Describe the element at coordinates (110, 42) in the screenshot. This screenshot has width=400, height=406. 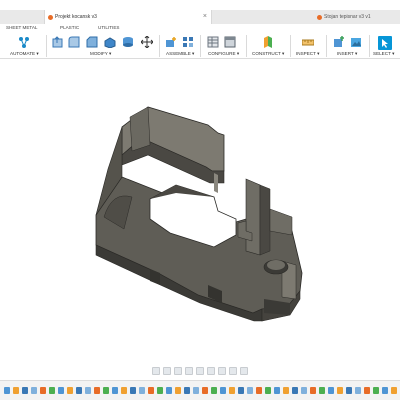
I see `shell-icon` at that location.